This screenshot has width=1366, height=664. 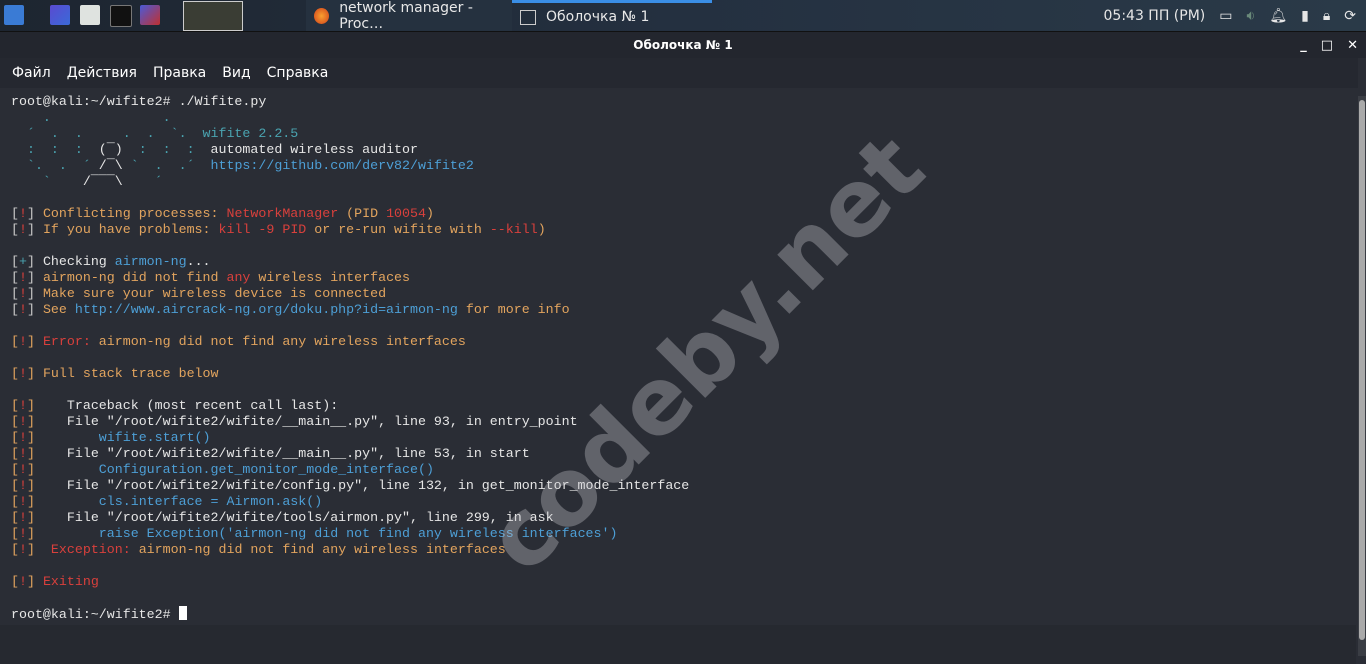 What do you see at coordinates (182, 613) in the screenshot?
I see `terminal-cursor` at bounding box center [182, 613].